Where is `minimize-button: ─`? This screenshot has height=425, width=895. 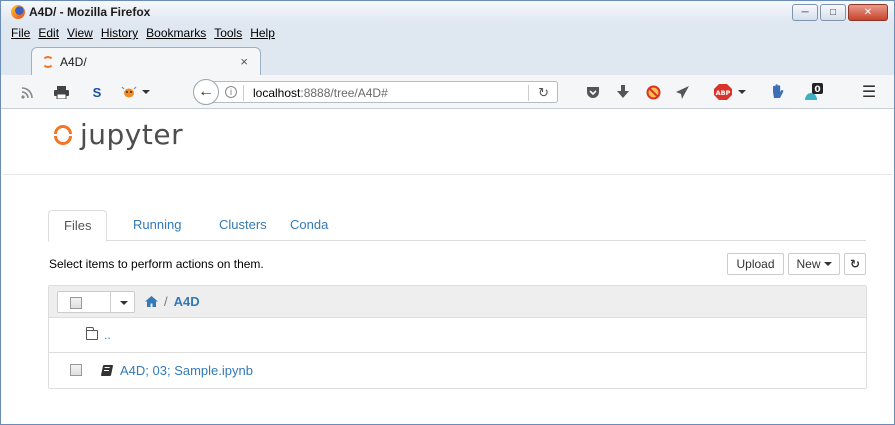
minimize-button: ─ is located at coordinates (805, 12).